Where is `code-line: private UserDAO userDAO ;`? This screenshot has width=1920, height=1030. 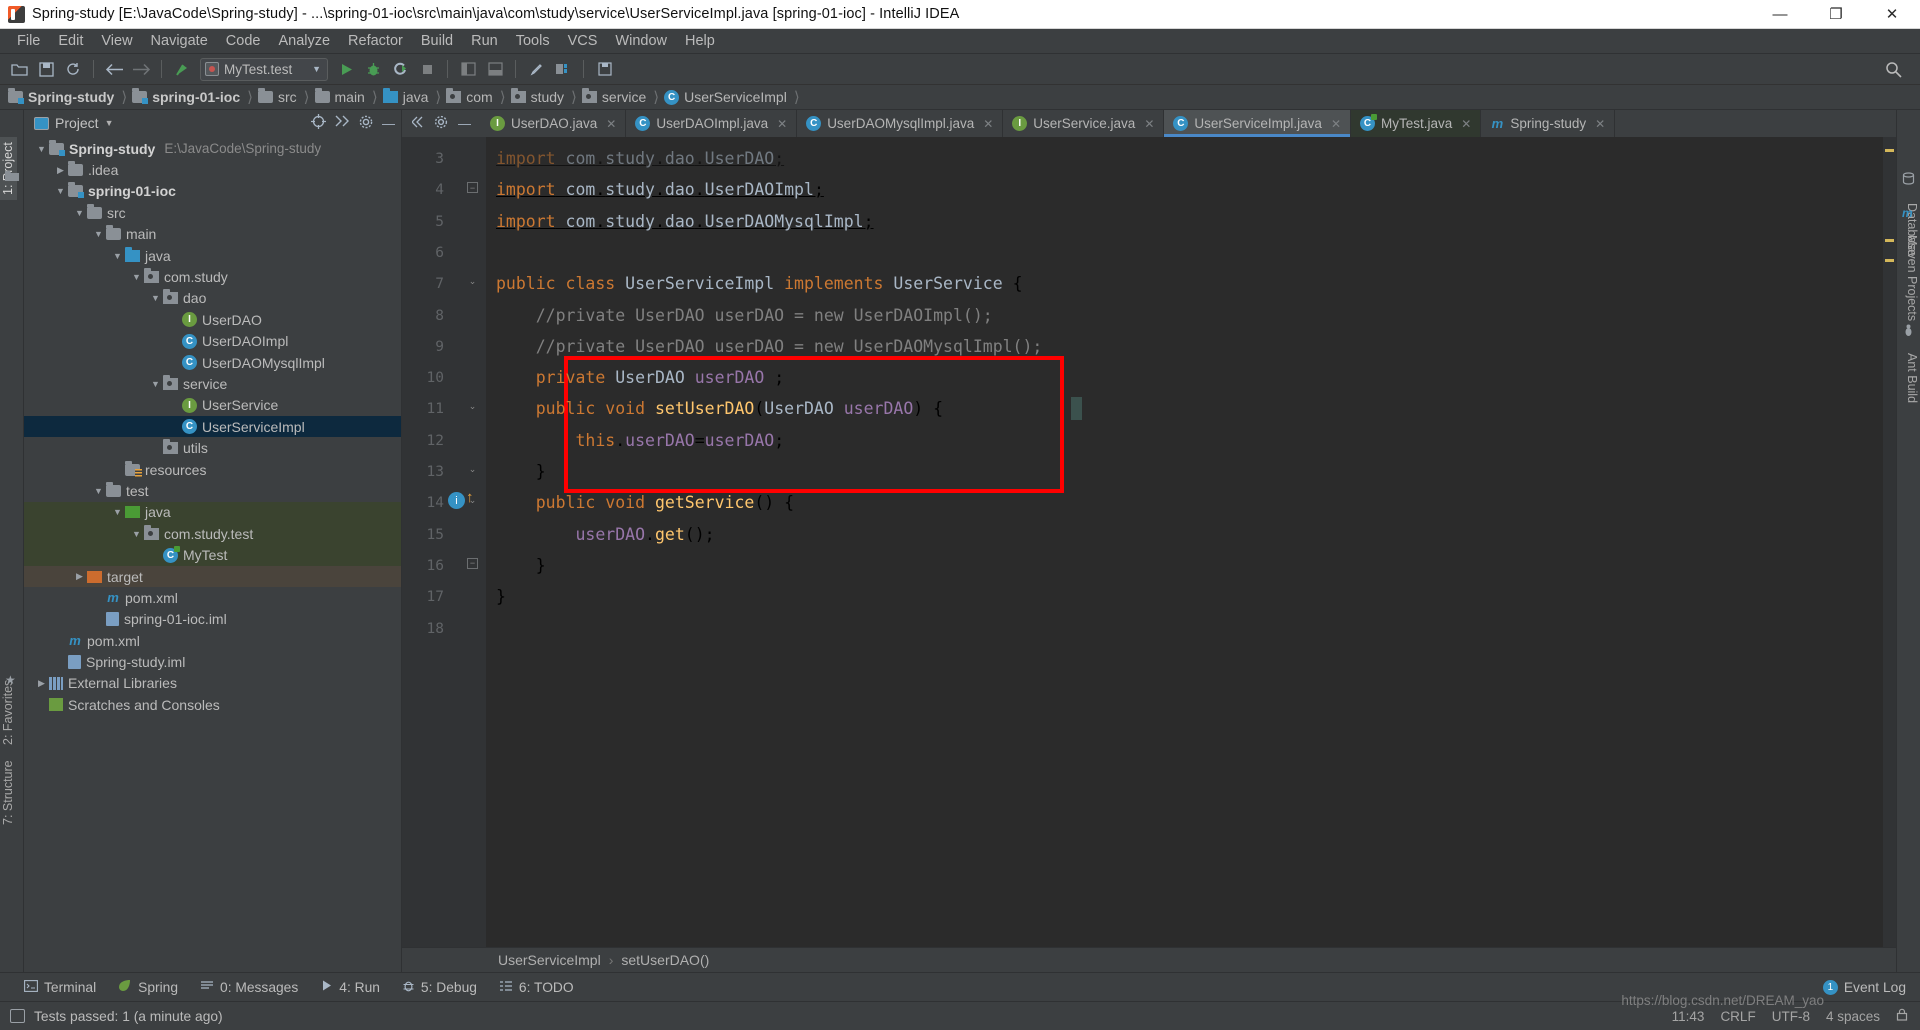
code-line: private UserDAO userDAO ; is located at coordinates (640, 378).